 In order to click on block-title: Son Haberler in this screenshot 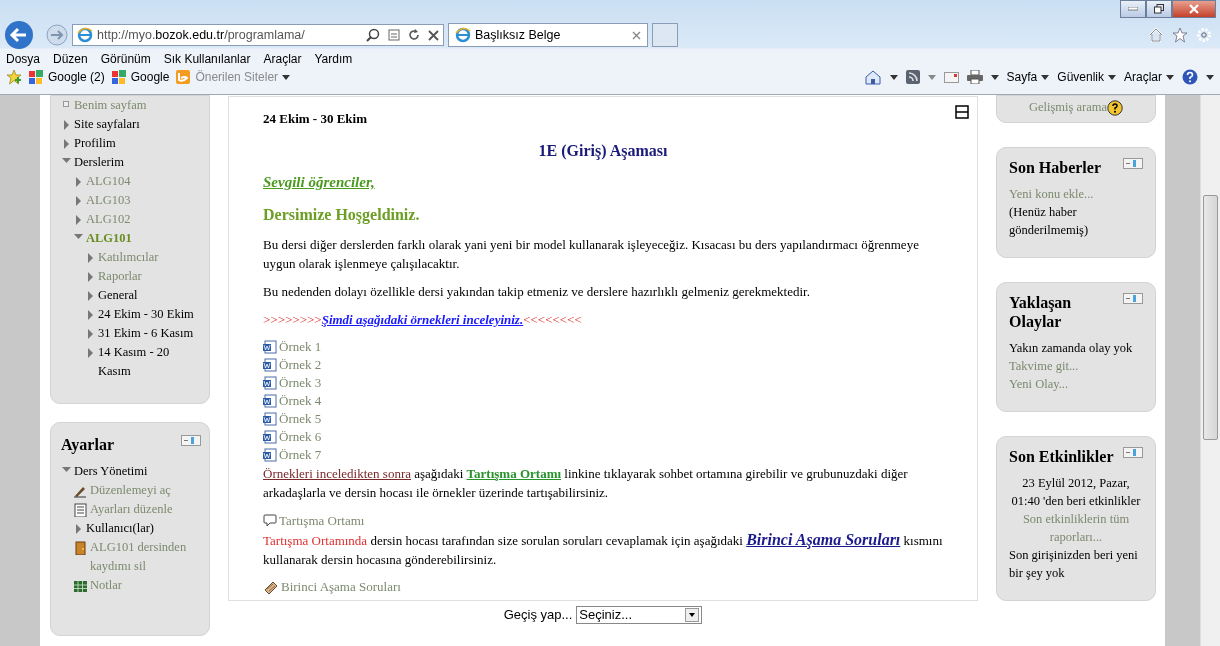, I will do `click(1055, 168)`.